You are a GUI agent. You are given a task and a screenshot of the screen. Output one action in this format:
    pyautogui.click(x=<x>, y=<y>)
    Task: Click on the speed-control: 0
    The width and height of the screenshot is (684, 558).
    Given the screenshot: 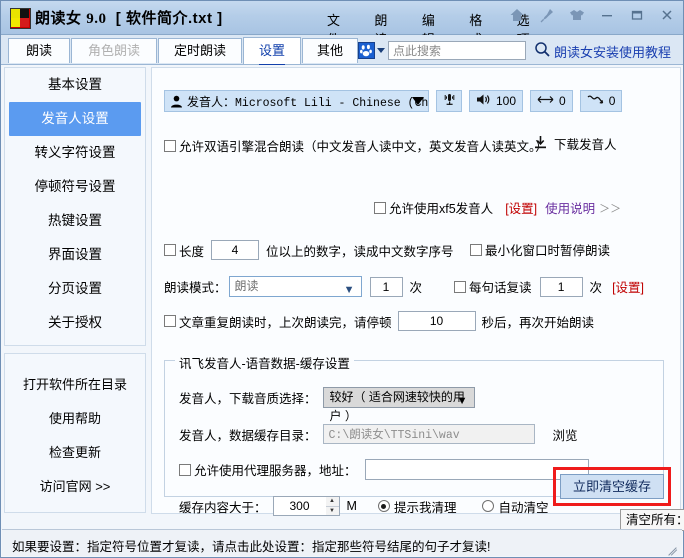 What is the action you would take?
    pyautogui.click(x=551, y=101)
    